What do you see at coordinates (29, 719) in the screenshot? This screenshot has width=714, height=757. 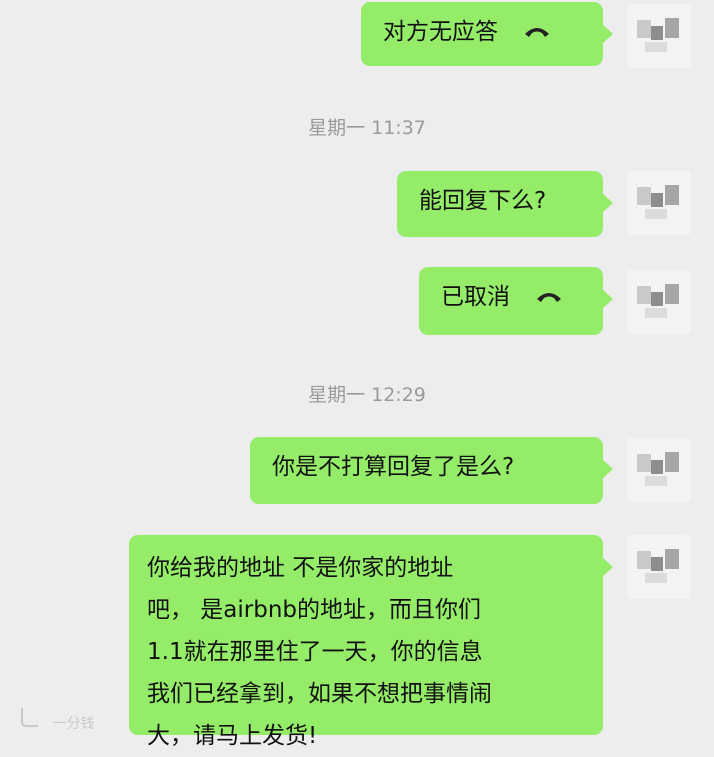 I see `watermark-logo-icon` at bounding box center [29, 719].